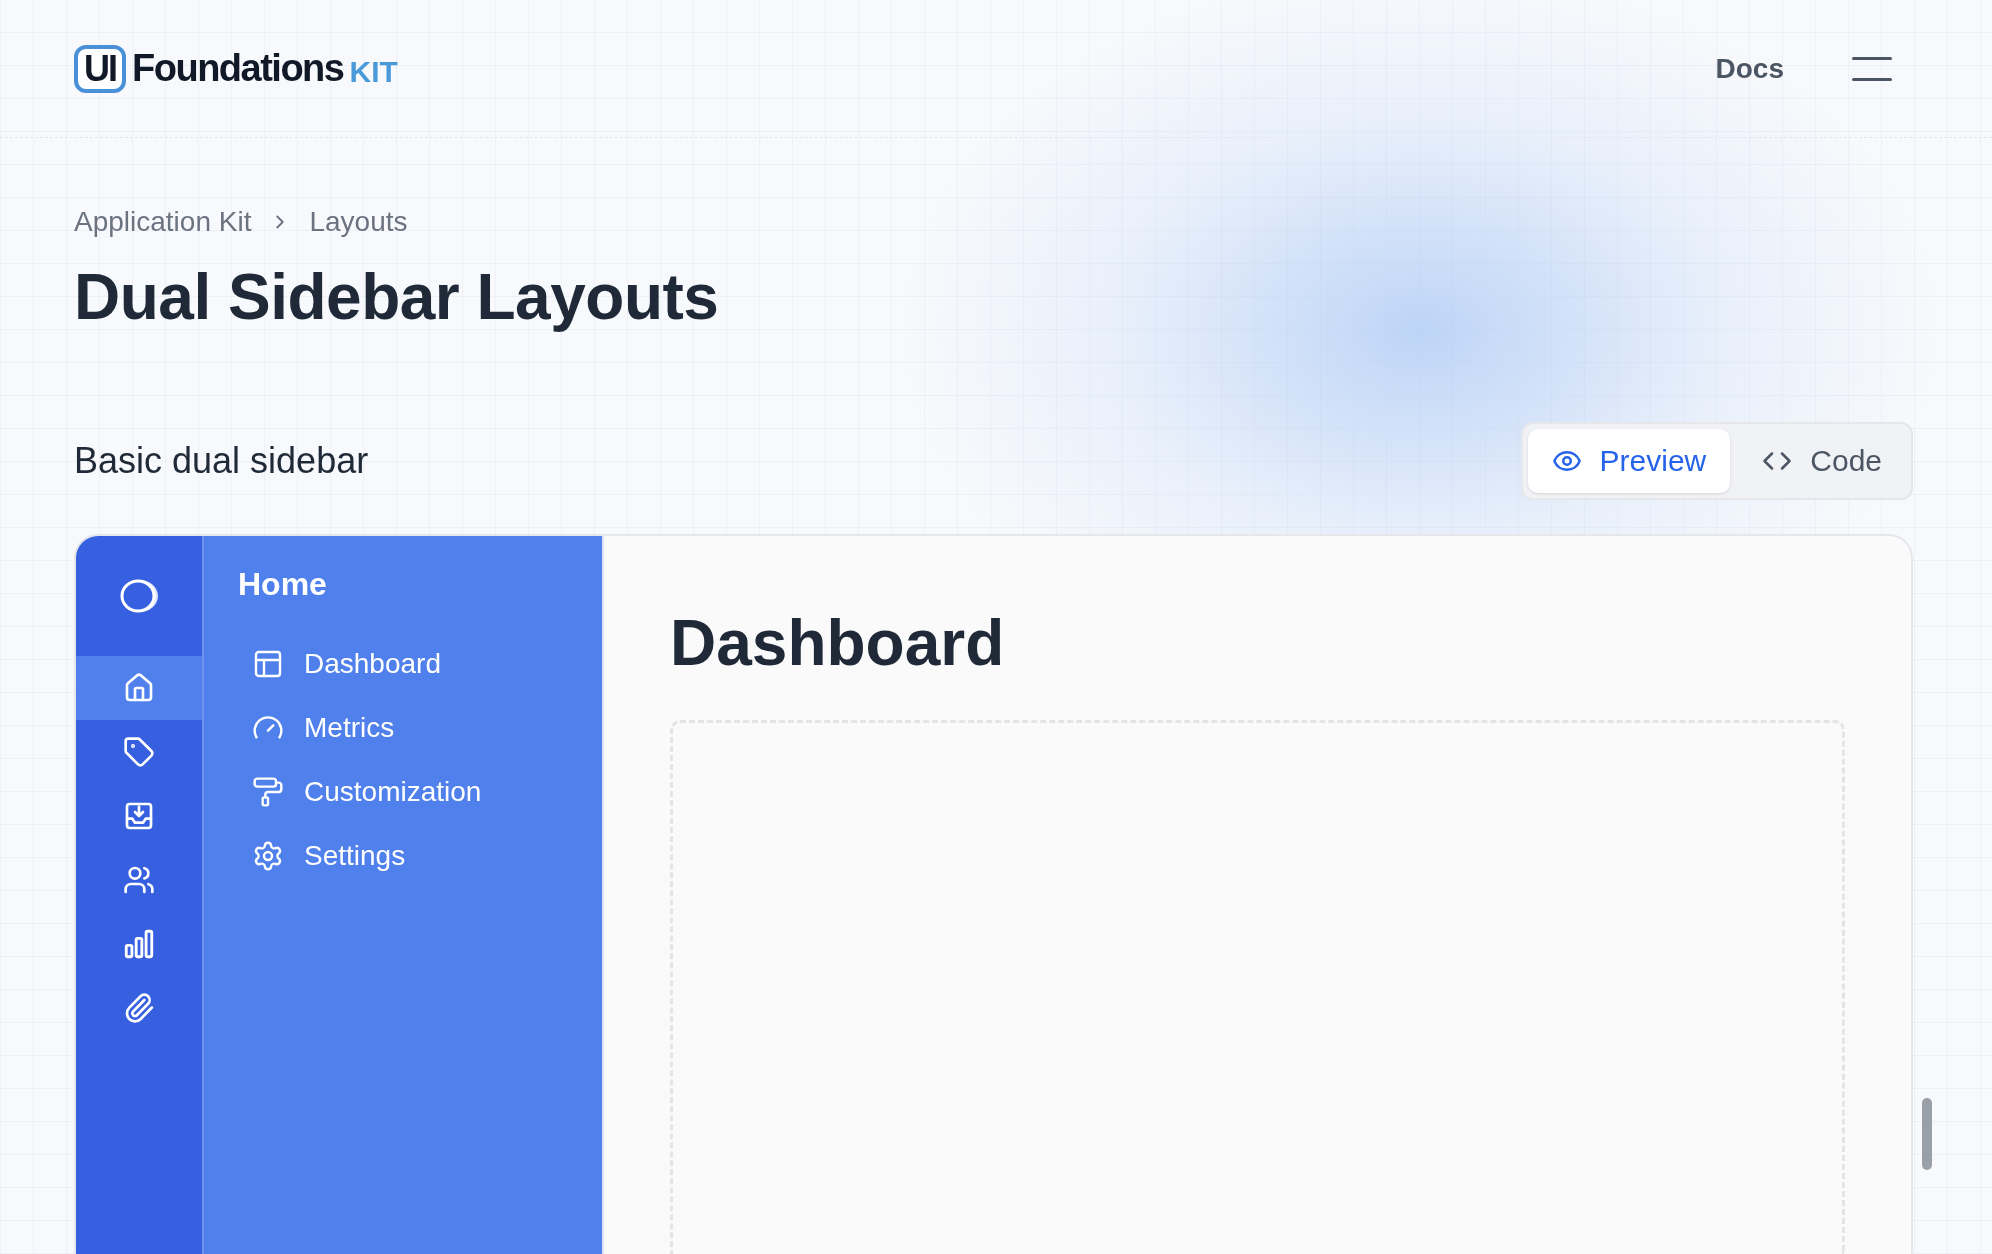 The width and height of the screenshot is (1992, 1254). What do you see at coordinates (139, 752) in the screenshot?
I see `tag-icon` at bounding box center [139, 752].